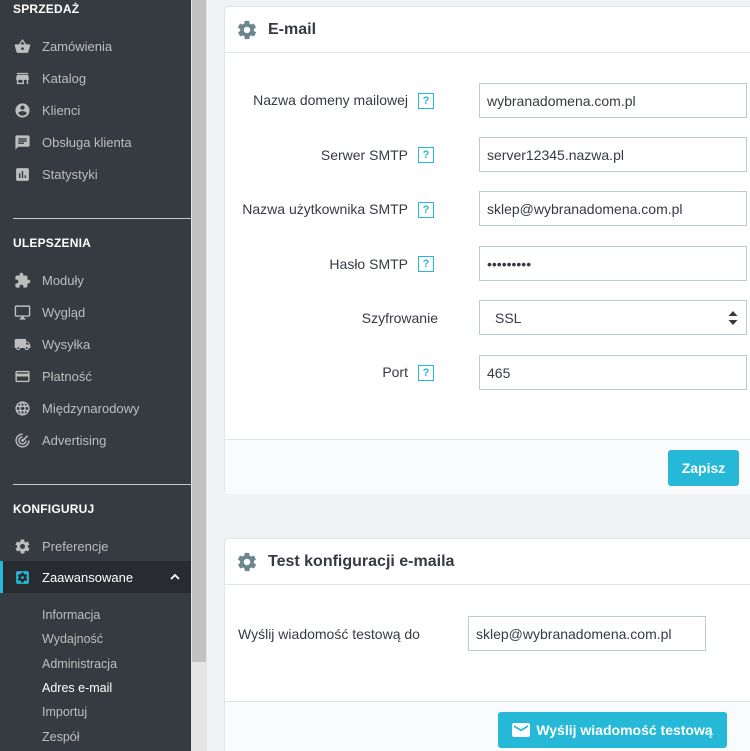 Image resolution: width=750 pixels, height=751 pixels. What do you see at coordinates (508, 317) in the screenshot?
I see `encryption-selected-value: SSL` at bounding box center [508, 317].